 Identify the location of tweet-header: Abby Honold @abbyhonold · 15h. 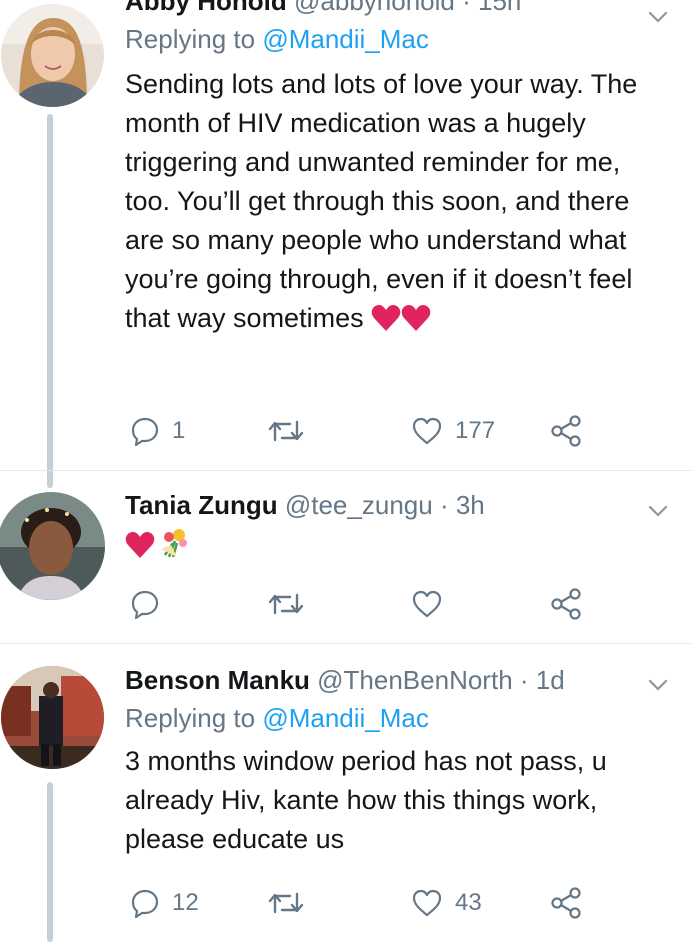
(395, 9).